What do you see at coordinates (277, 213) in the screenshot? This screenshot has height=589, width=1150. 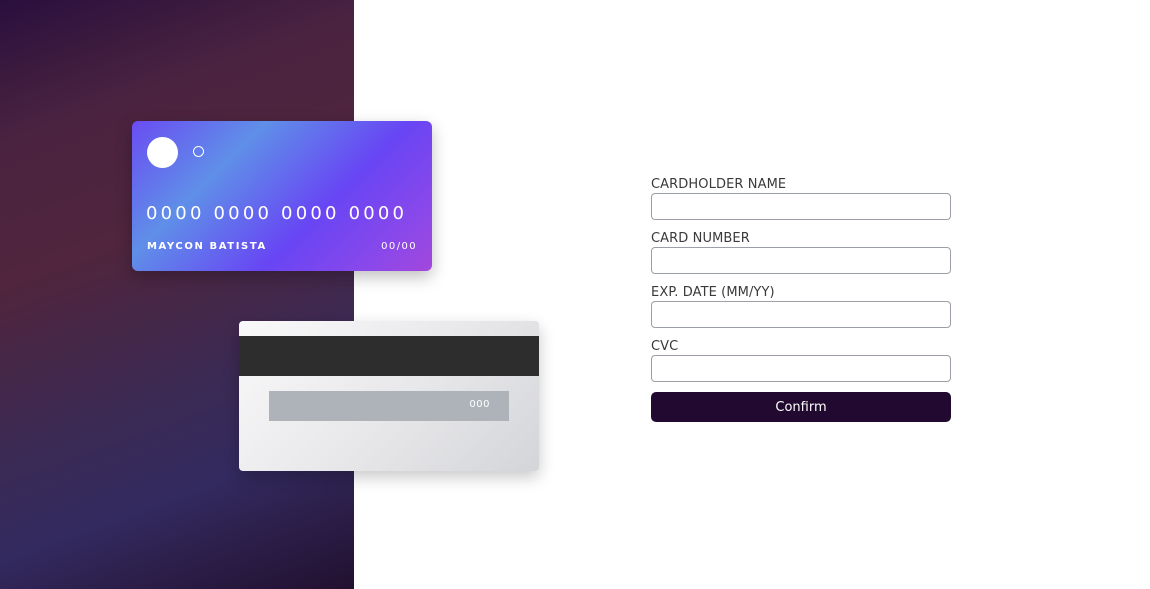 I see `card-number-display: 0000 0000 0000 0000` at bounding box center [277, 213].